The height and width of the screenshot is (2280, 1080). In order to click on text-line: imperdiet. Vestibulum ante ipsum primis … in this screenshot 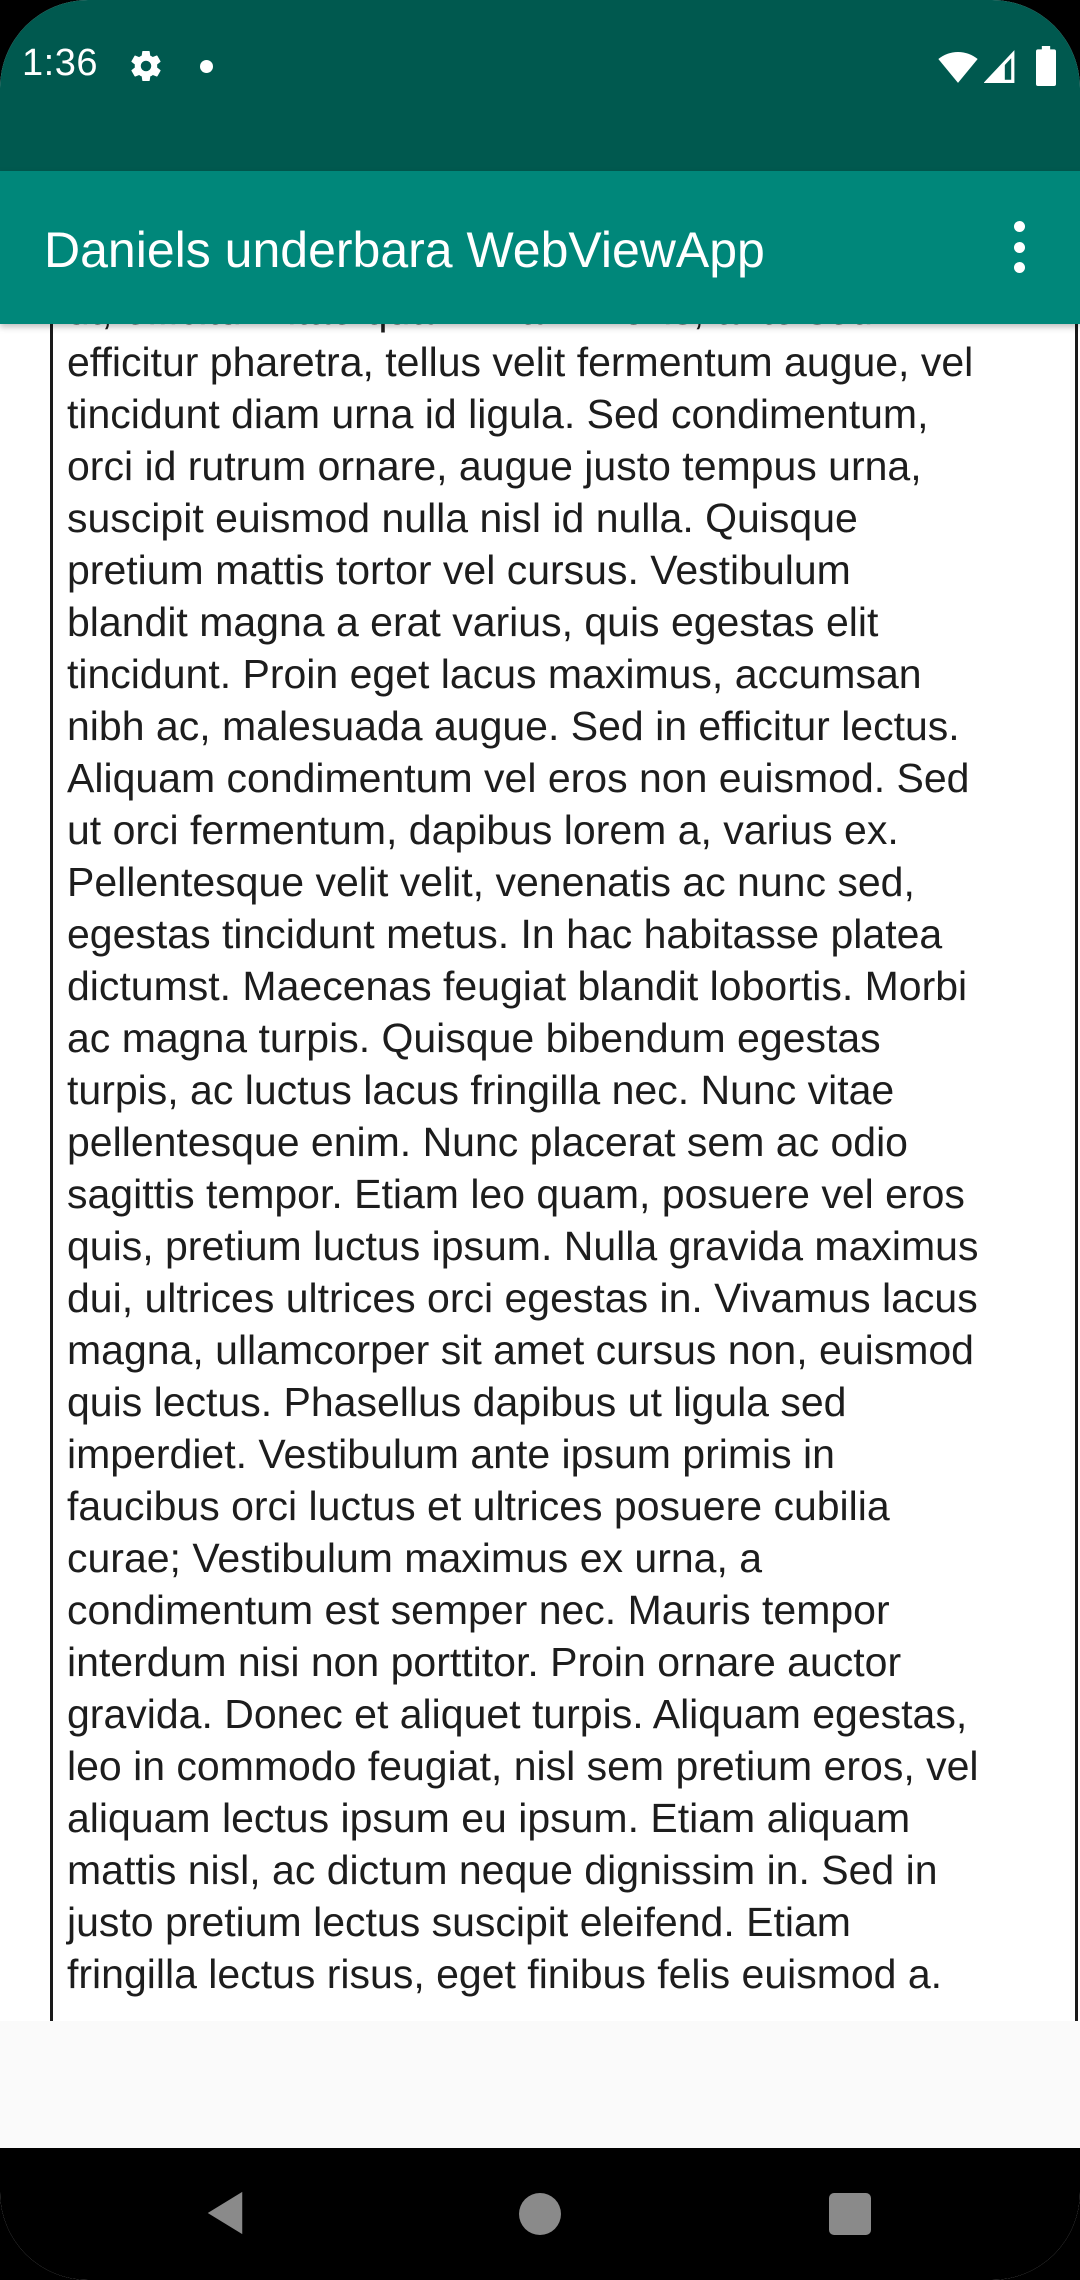, I will do `click(451, 1454)`.